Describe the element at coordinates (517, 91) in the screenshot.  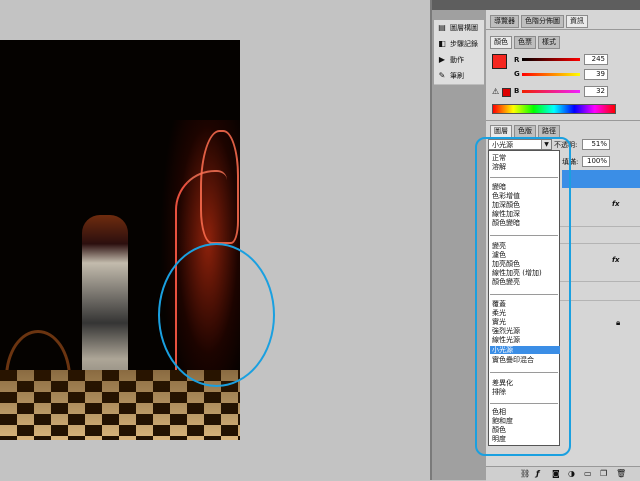
I see `b-label: B` at that location.